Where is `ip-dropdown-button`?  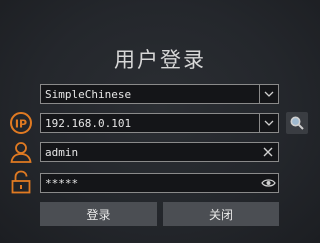 ip-dropdown-button is located at coordinates (268, 123).